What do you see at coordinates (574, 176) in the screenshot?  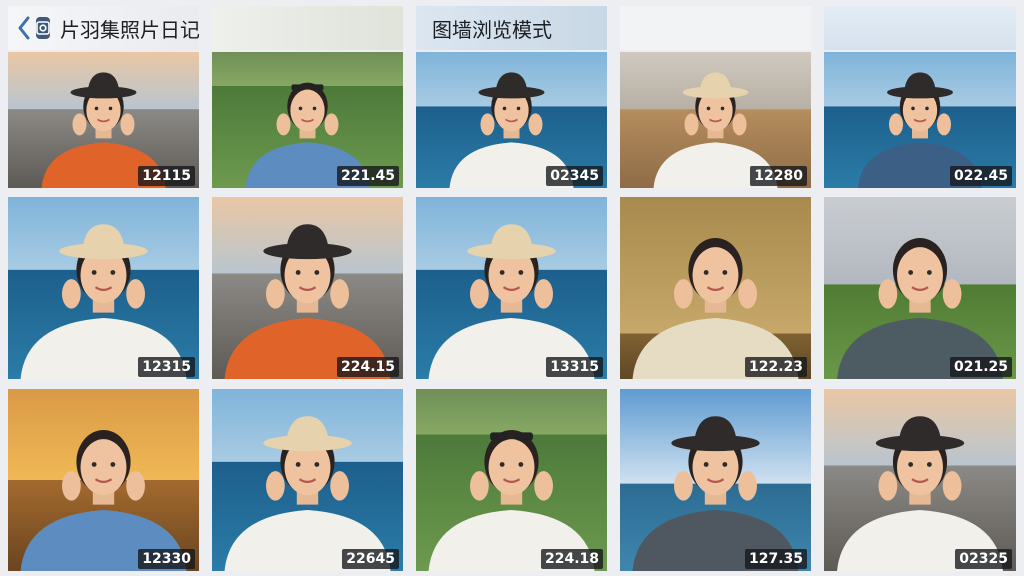 I see `photo-timestamp: 02345` at bounding box center [574, 176].